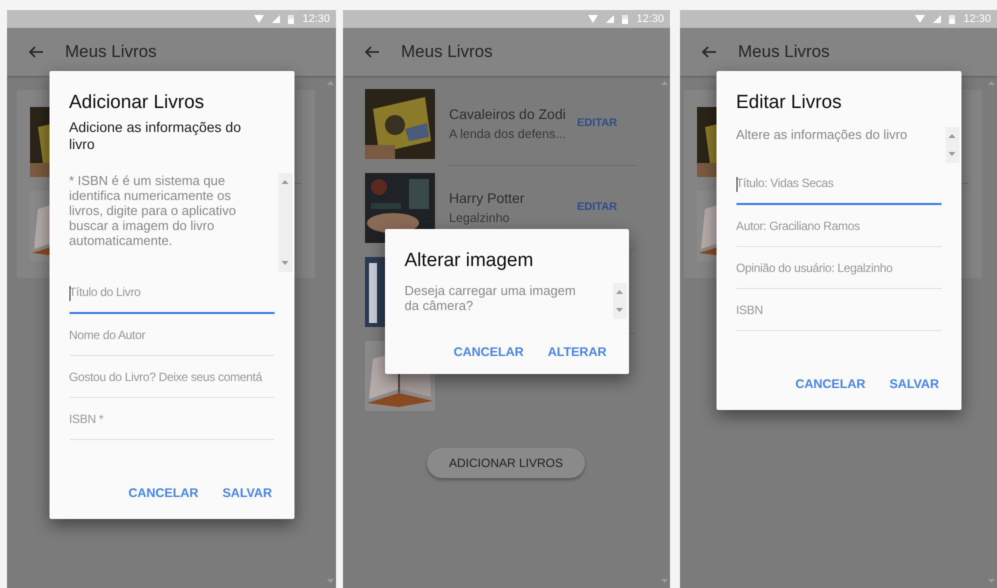 The height and width of the screenshot is (588, 997). Describe the element at coordinates (487, 198) in the screenshot. I see `book-title: Harry Potter` at that location.